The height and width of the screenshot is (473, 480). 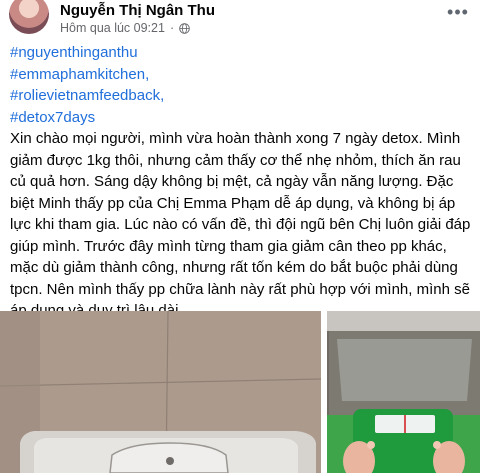 I want to click on hashtag-link: #rolievietnamfeedback,, so click(x=241, y=96).